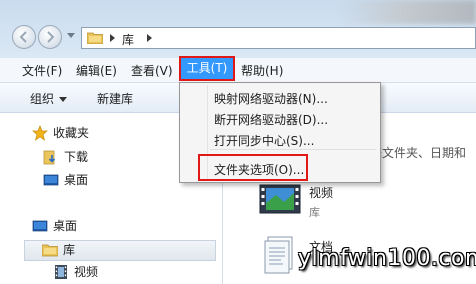 This screenshot has height=284, width=476. I want to click on nav-desktop-favorite-label: 桌面, so click(76, 180).